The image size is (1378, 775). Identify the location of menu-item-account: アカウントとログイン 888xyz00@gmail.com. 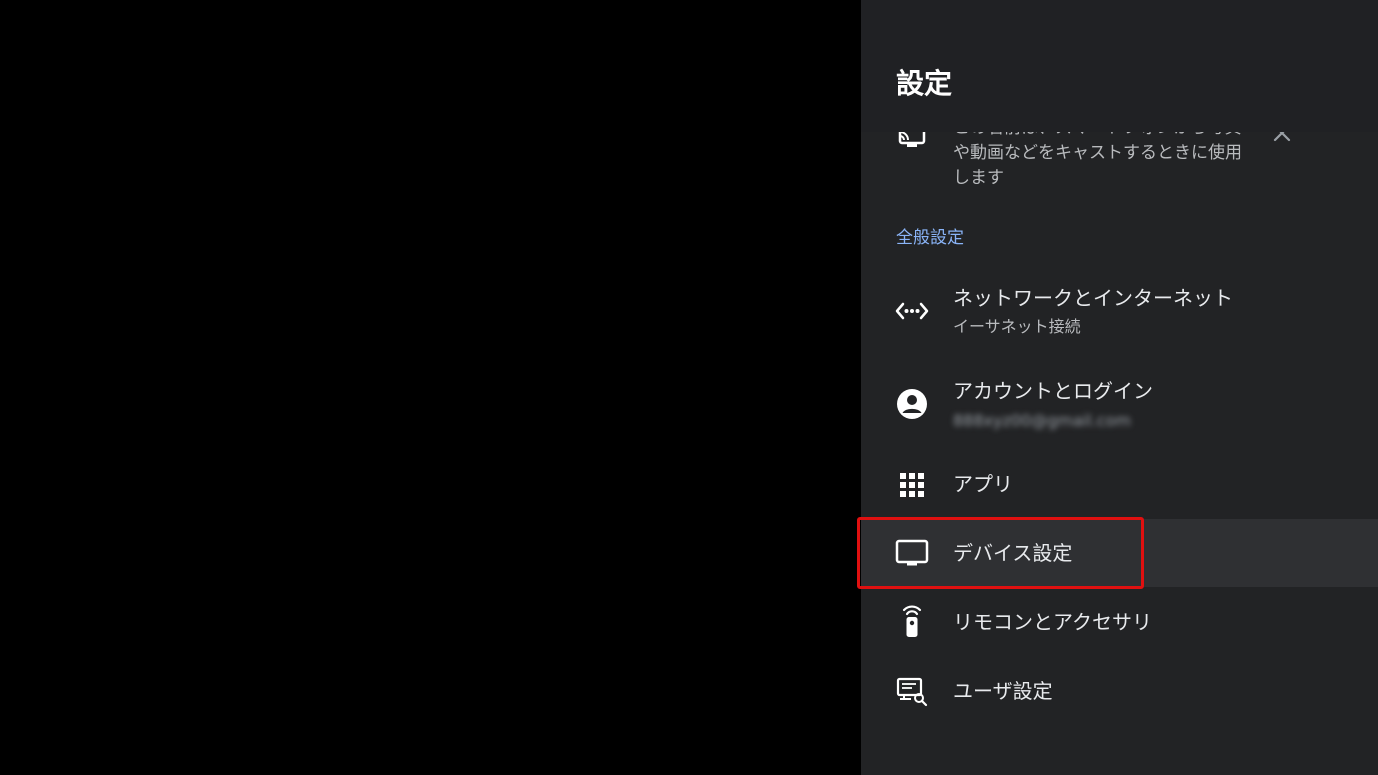
(1119, 404).